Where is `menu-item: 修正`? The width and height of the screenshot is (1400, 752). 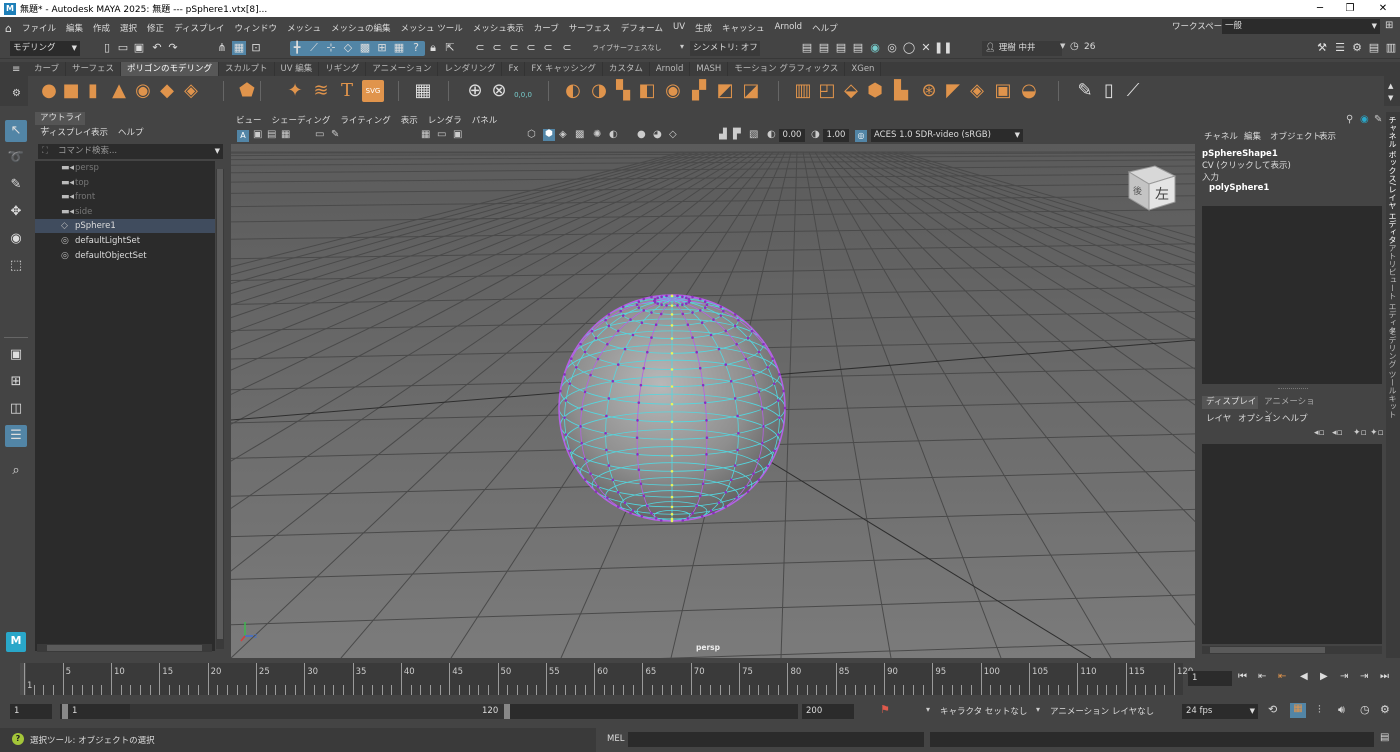 menu-item: 修正 is located at coordinates (155, 28).